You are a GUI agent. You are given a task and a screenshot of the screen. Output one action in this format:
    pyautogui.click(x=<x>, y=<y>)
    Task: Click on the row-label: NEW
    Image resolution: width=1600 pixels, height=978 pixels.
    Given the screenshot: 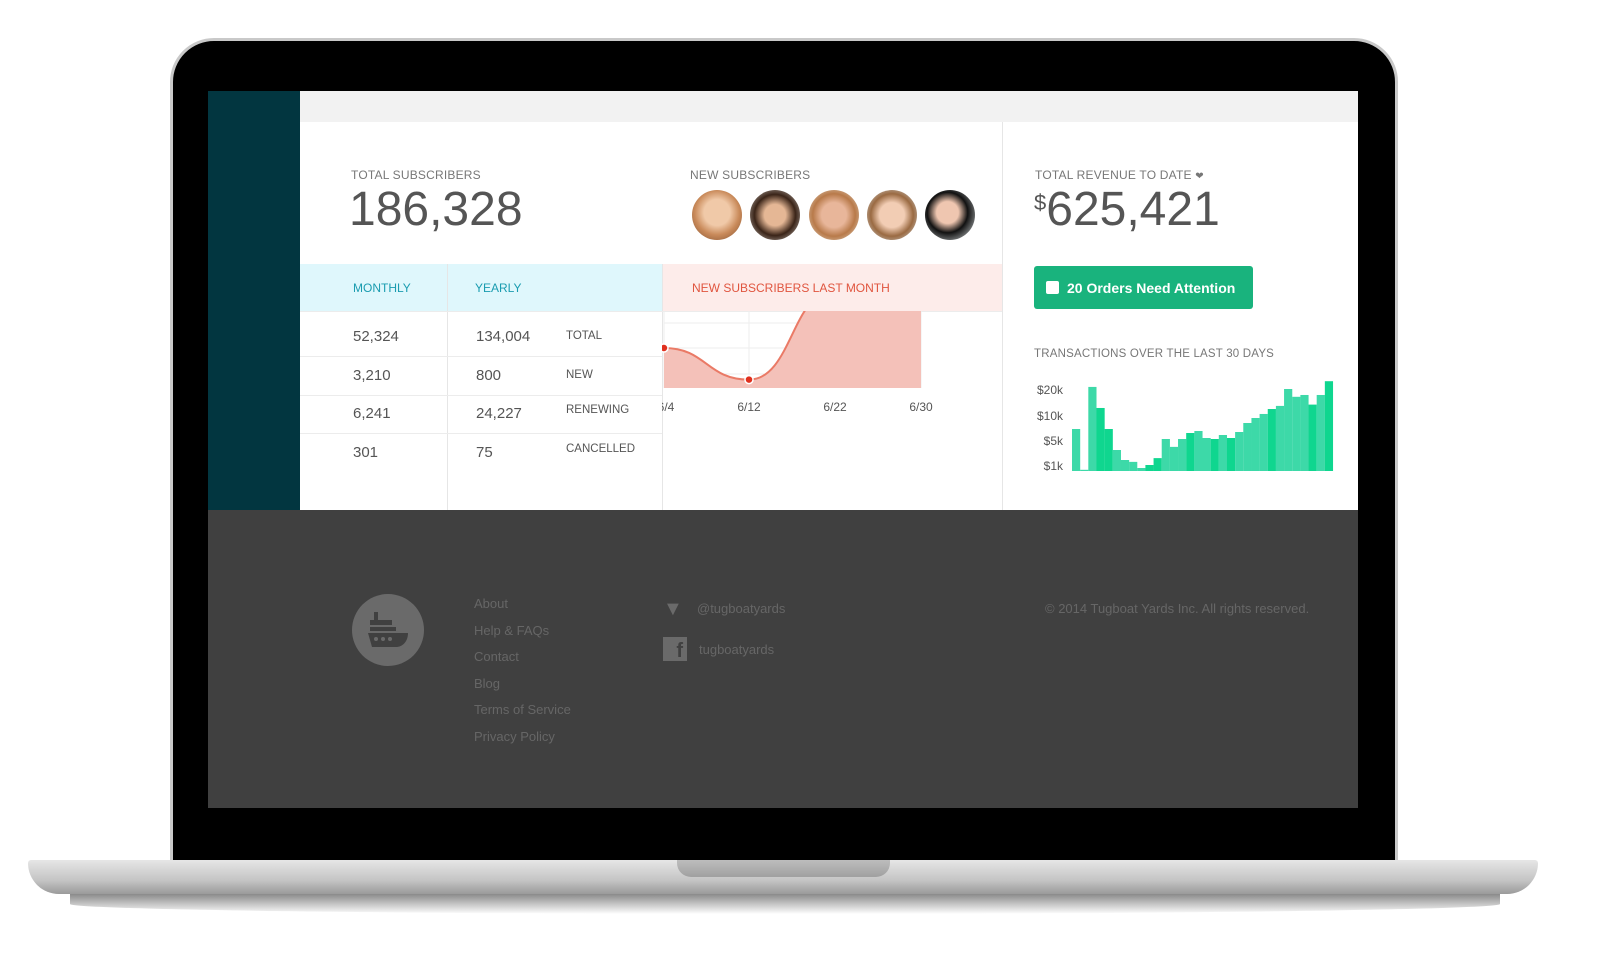 What is the action you would take?
    pyautogui.click(x=579, y=375)
    